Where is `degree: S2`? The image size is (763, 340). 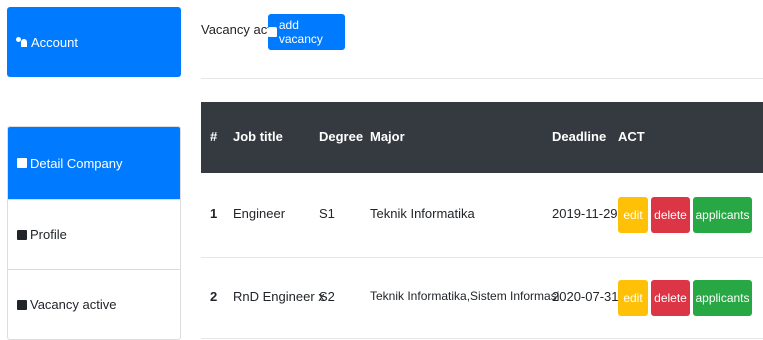 degree: S2 is located at coordinates (327, 296).